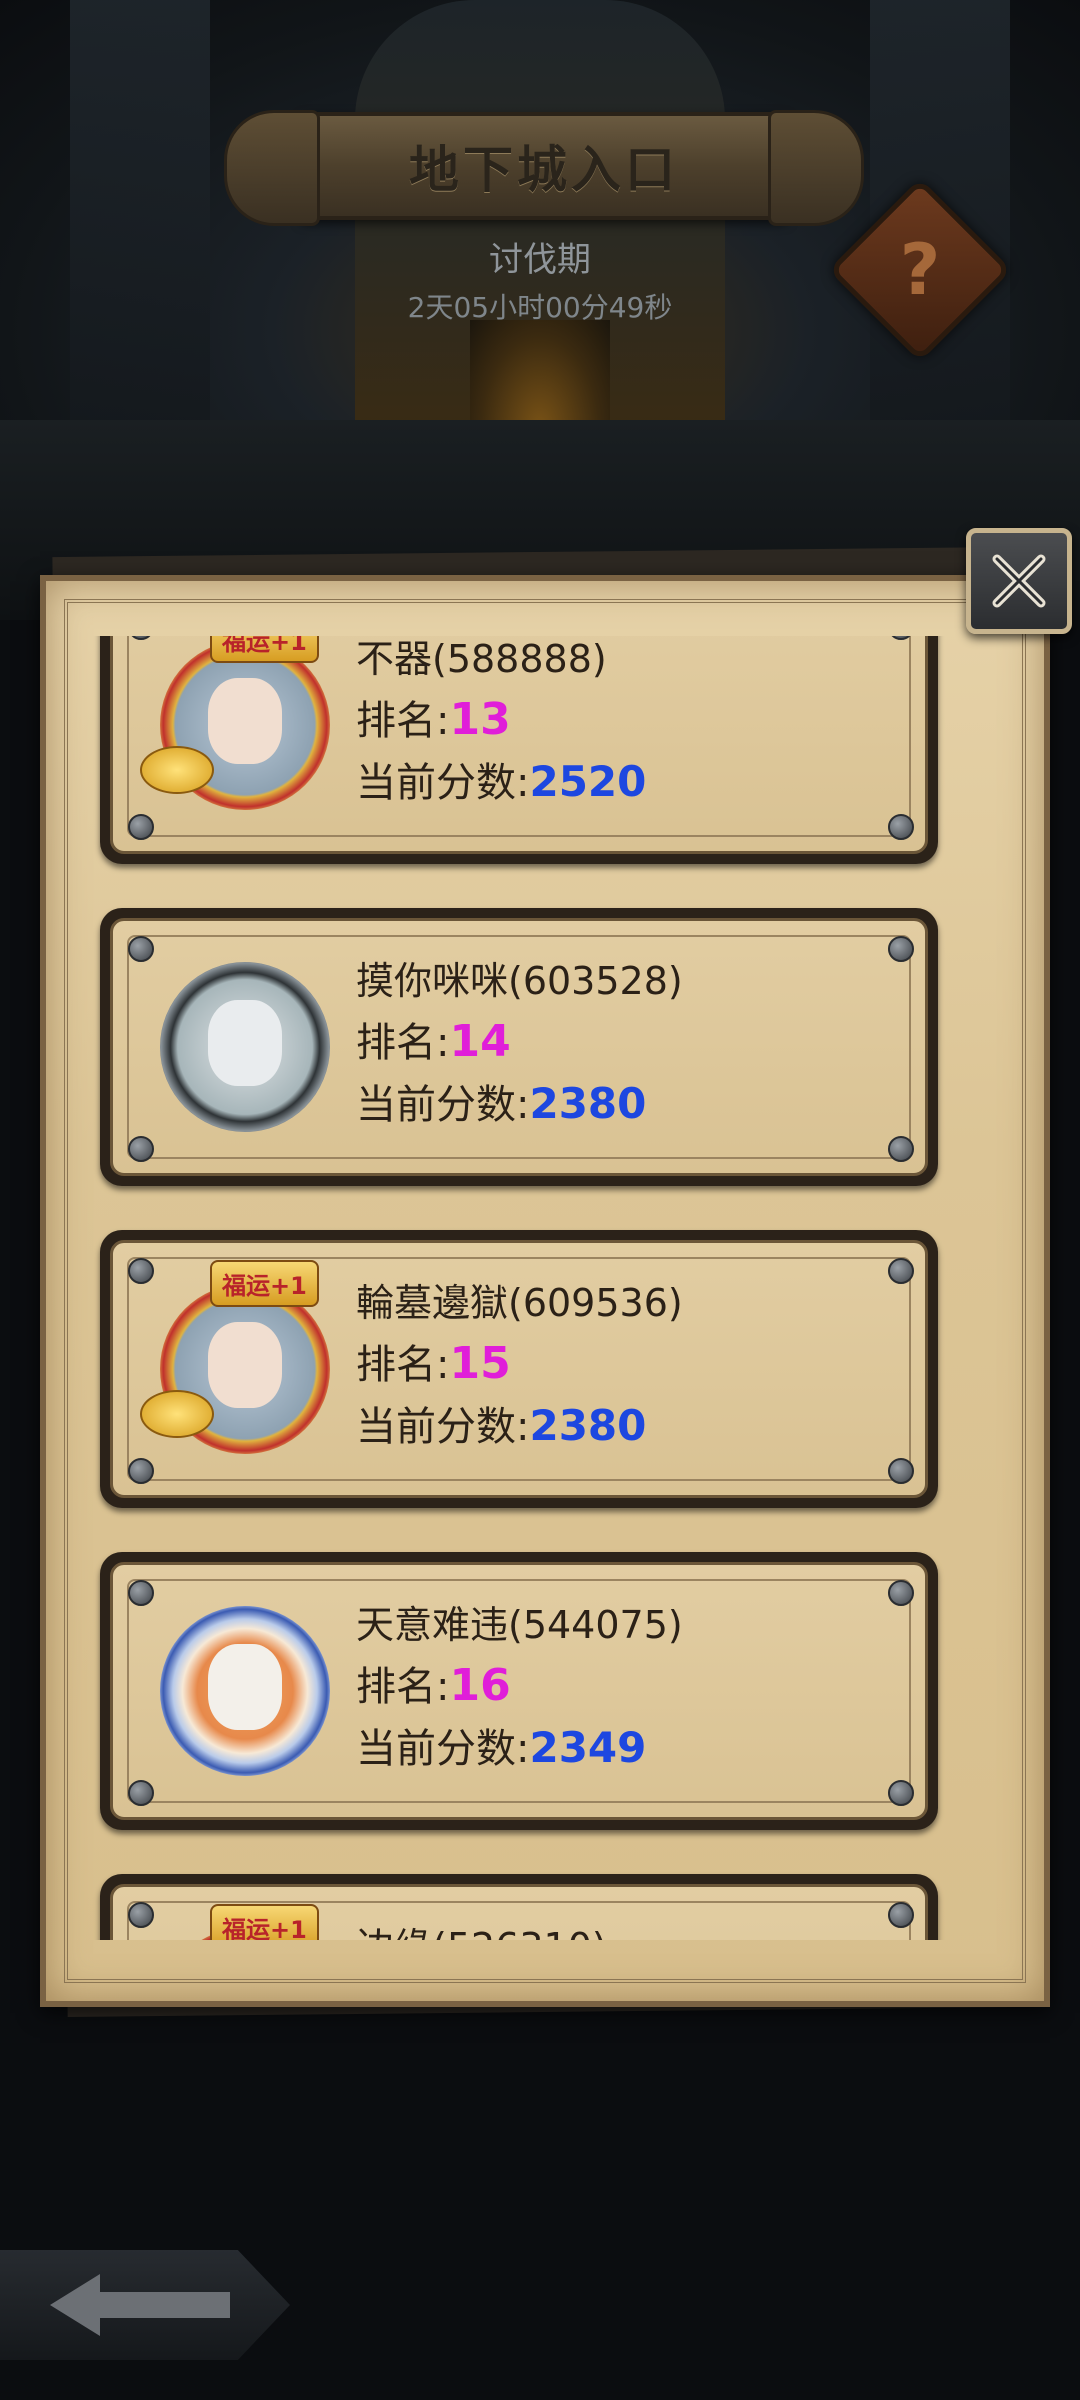 Image resolution: width=1080 pixels, height=2400 pixels. I want to click on rank-line: 排名:15, so click(433, 1361).